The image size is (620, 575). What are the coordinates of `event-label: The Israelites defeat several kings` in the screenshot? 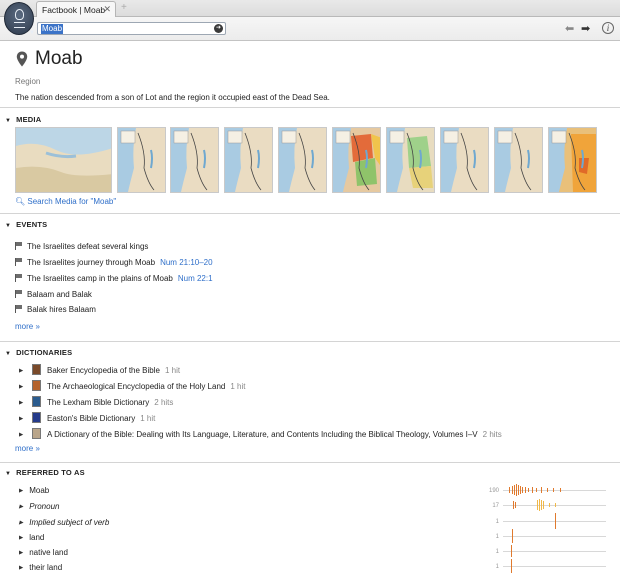 It's located at (88, 246).